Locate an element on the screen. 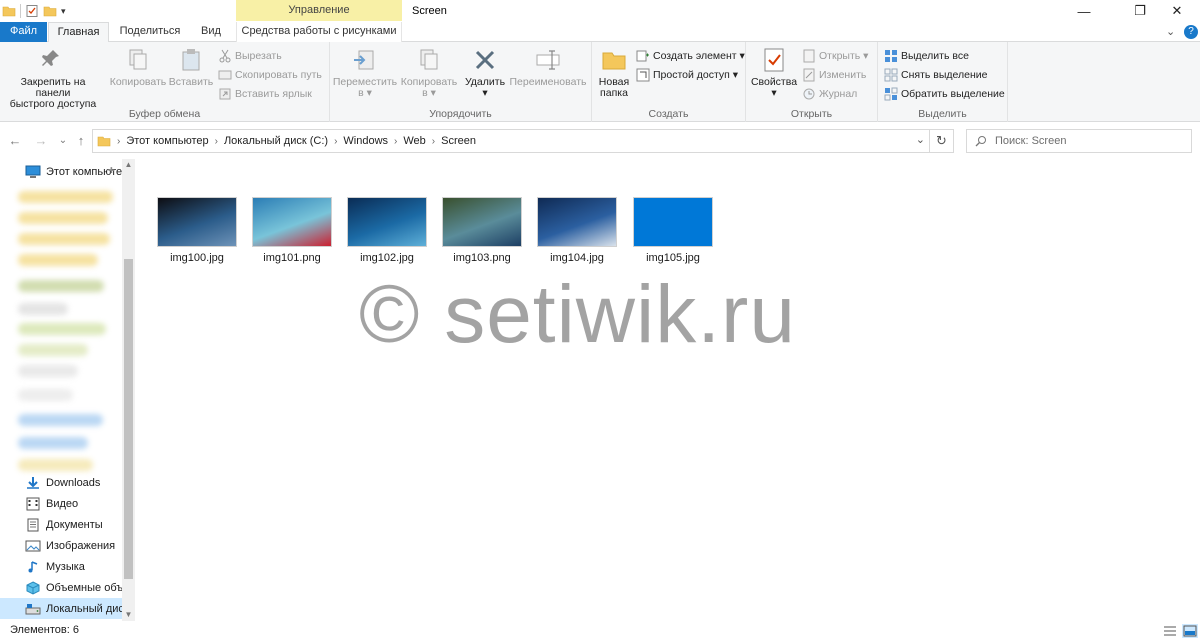 This screenshot has width=1200, height=641. new-folder-icon is located at coordinates (50, 11).